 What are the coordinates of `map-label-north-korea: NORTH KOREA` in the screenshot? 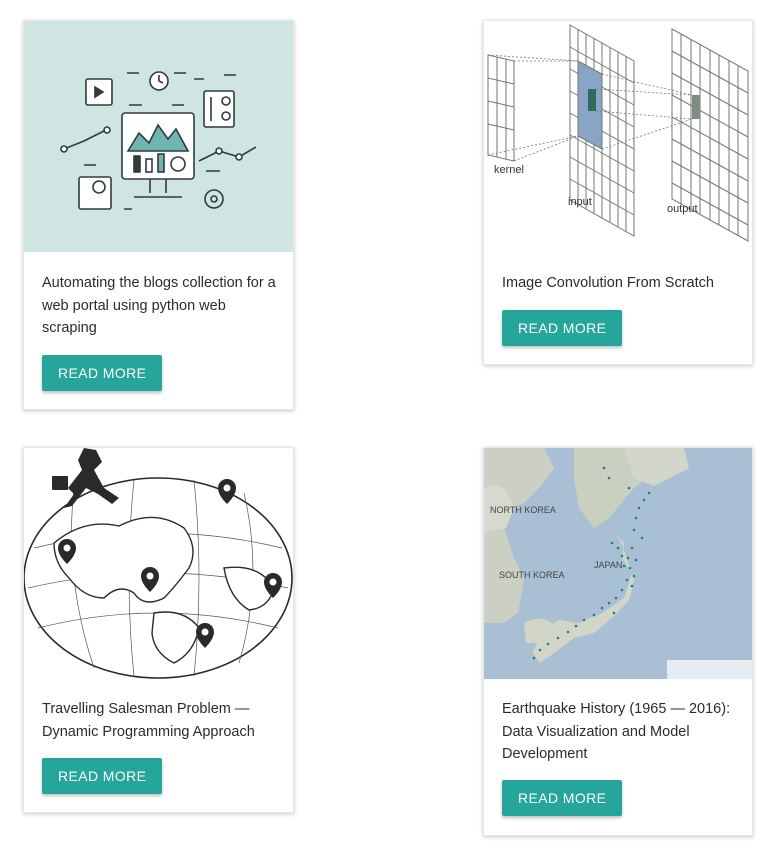 It's located at (523, 510).